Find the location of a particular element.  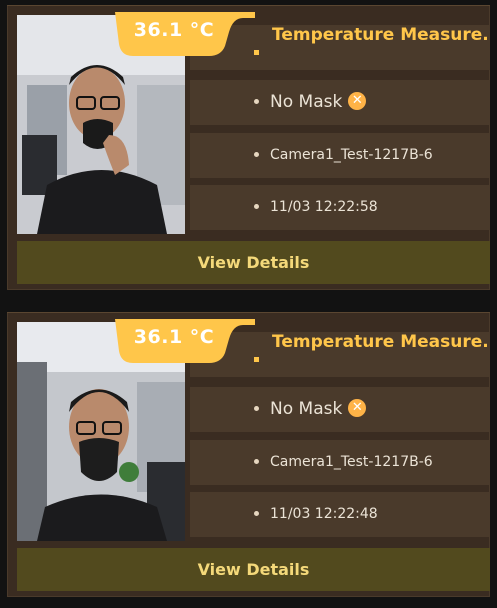

timestamp-row: 11/03 12:22:58 is located at coordinates (340, 207).